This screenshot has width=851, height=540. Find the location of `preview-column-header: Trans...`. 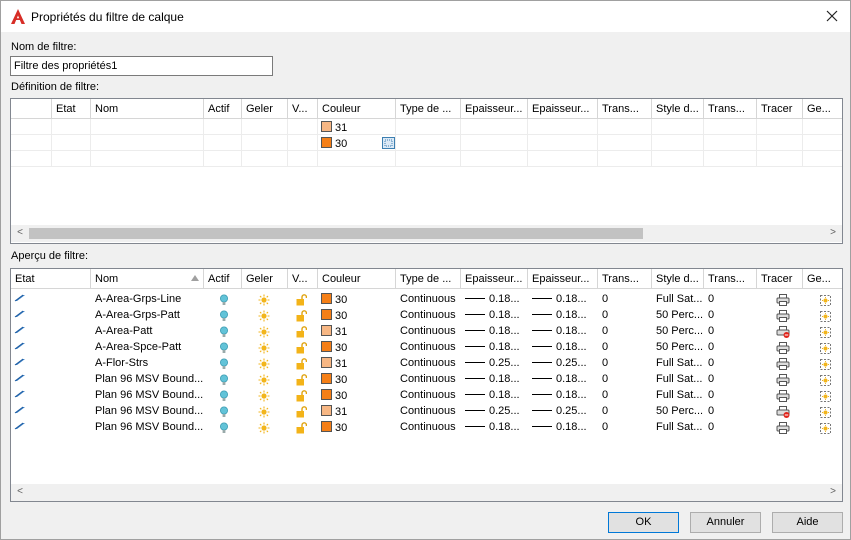

preview-column-header: Trans... is located at coordinates (730, 279).